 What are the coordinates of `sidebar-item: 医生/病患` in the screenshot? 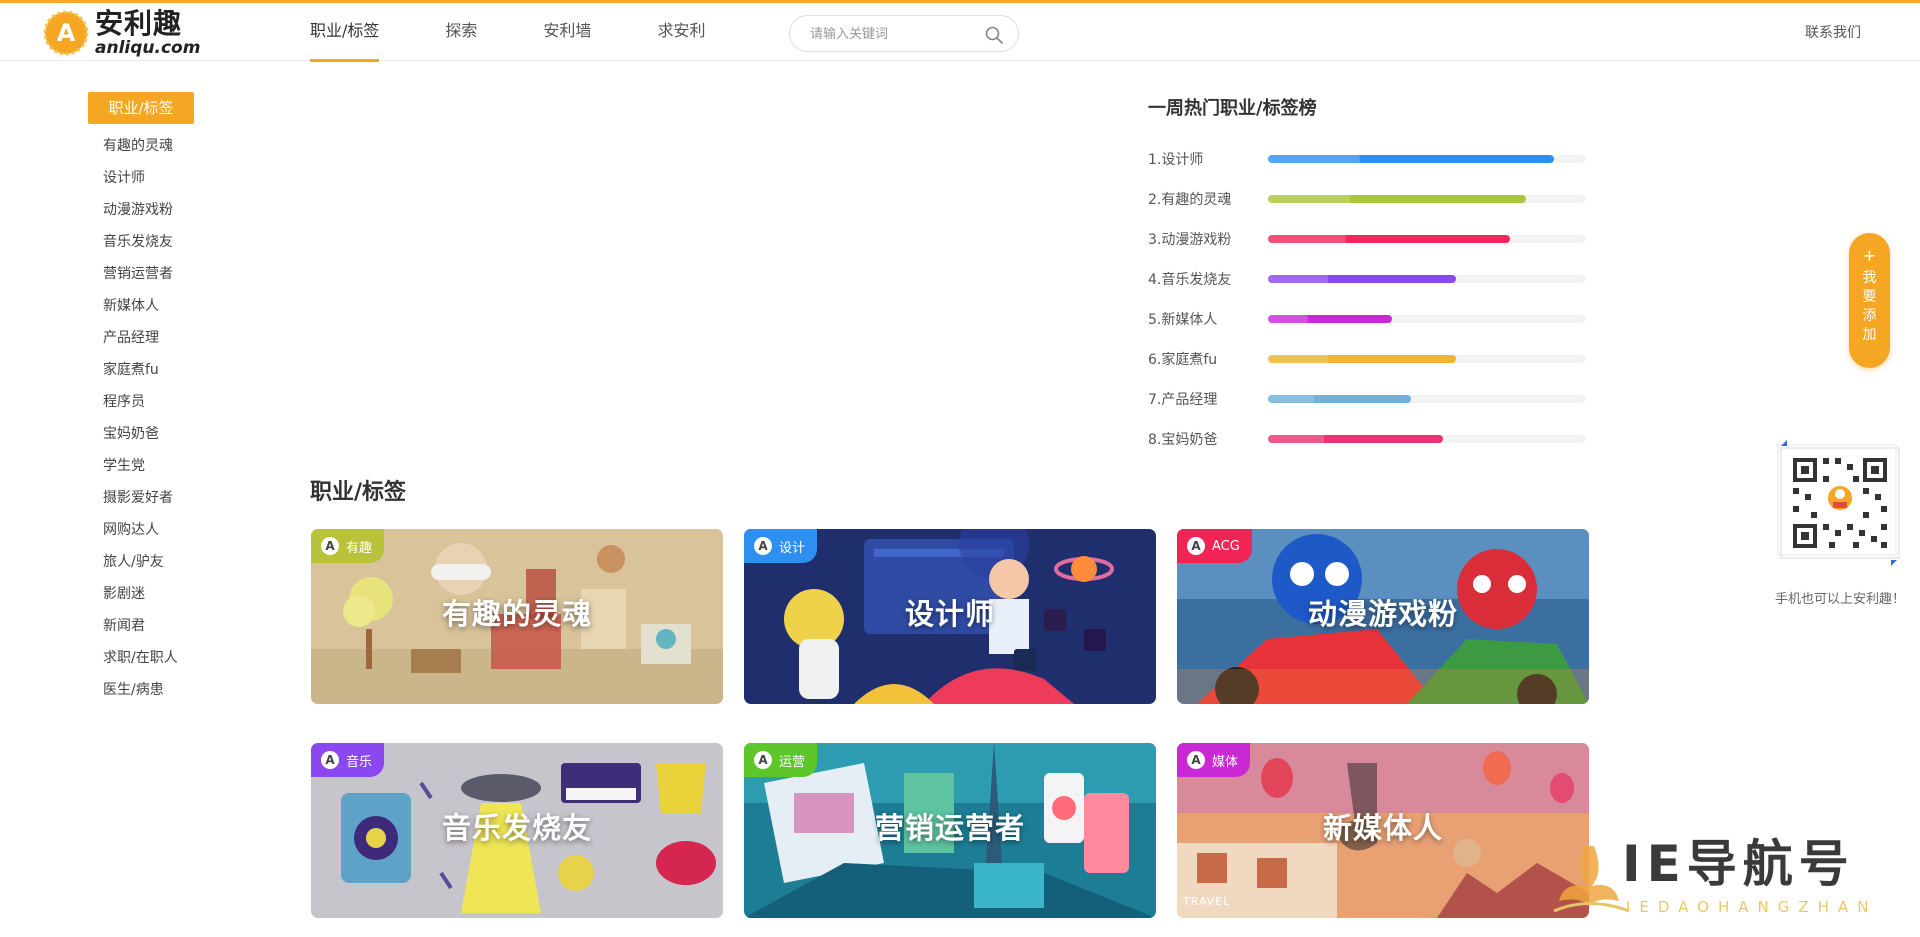 It's located at (142, 690).